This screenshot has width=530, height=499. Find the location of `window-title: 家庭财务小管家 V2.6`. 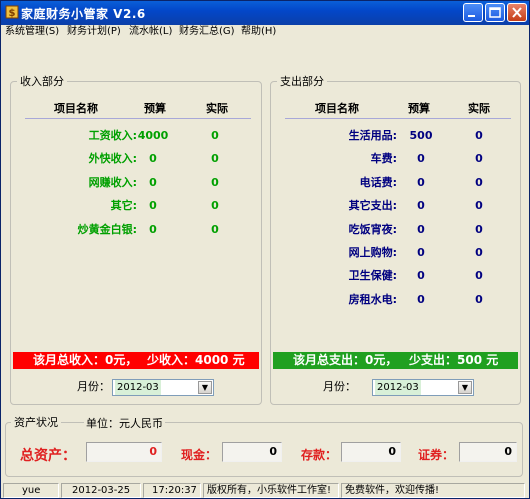

window-title: 家庭财务小管家 V2.6 is located at coordinates (83, 14).